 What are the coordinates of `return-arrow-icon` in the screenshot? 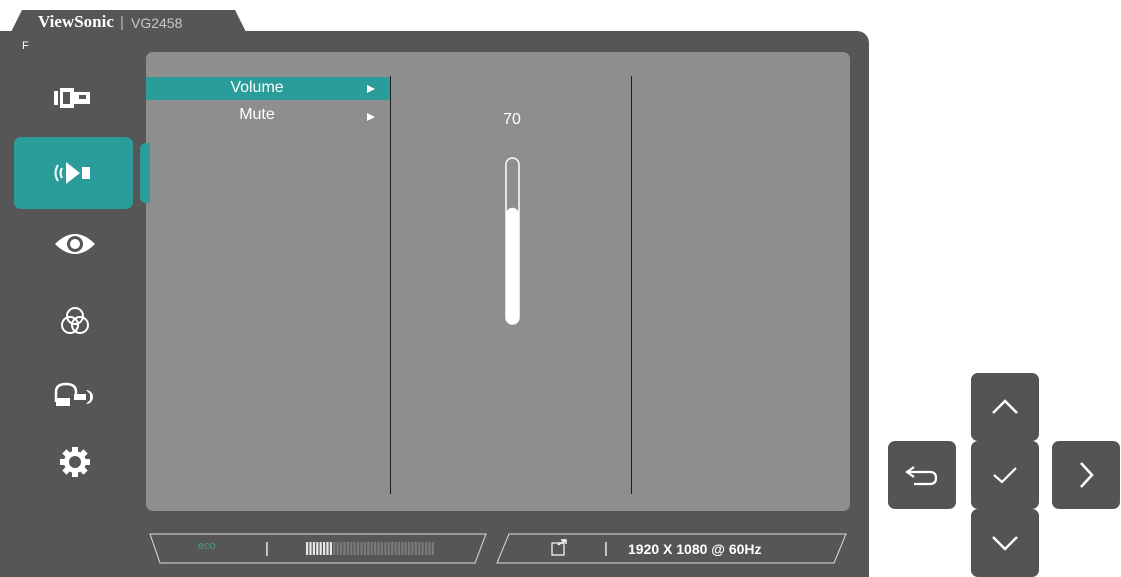 It's located at (921, 476).